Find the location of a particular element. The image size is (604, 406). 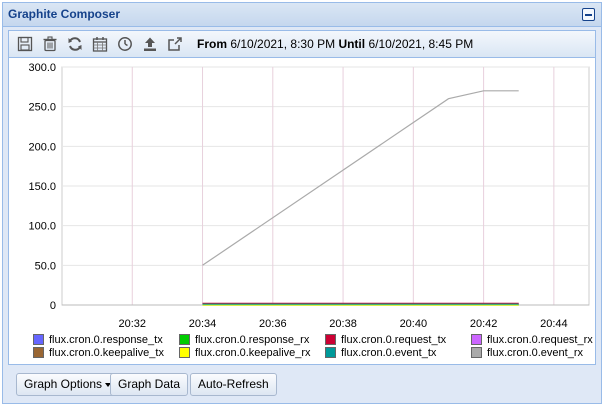

x-tick-label: 20:34 is located at coordinates (203, 324).